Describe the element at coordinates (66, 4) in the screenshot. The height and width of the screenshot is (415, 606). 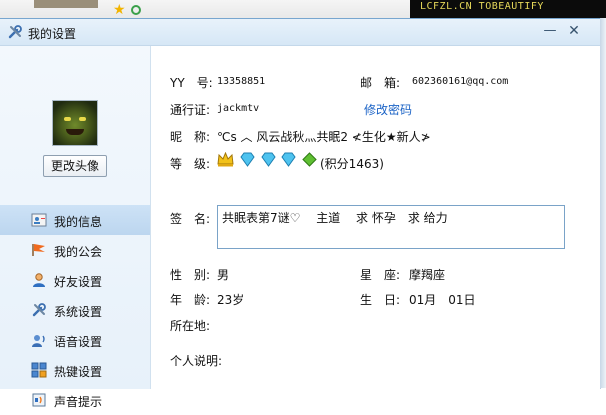
I see `background-thumbnail` at that location.